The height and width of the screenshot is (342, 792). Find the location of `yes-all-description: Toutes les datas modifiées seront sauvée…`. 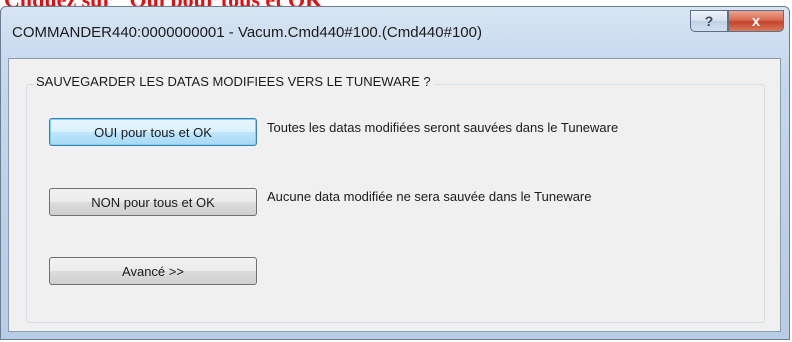

yes-all-description: Toutes les datas modifiées seront sauvée… is located at coordinates (443, 127).